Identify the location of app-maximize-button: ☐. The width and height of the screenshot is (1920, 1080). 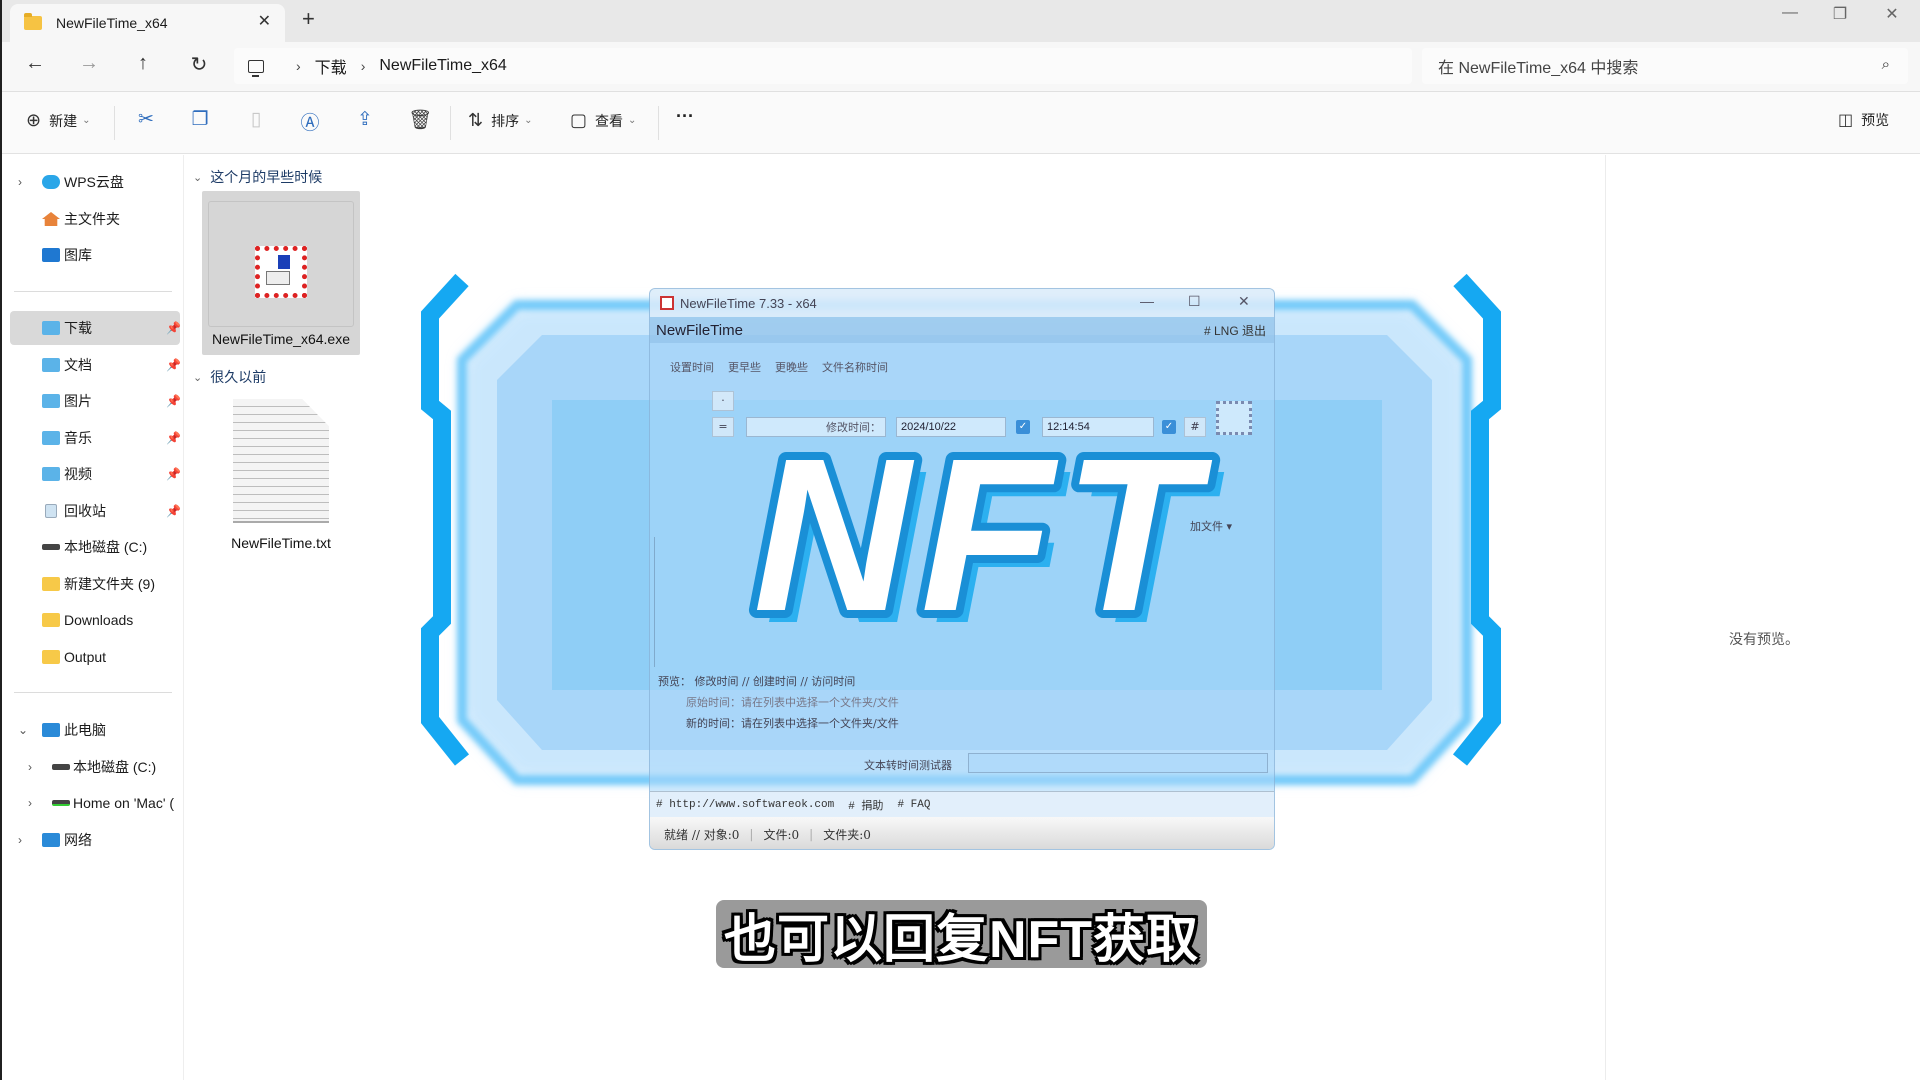
(1194, 301).